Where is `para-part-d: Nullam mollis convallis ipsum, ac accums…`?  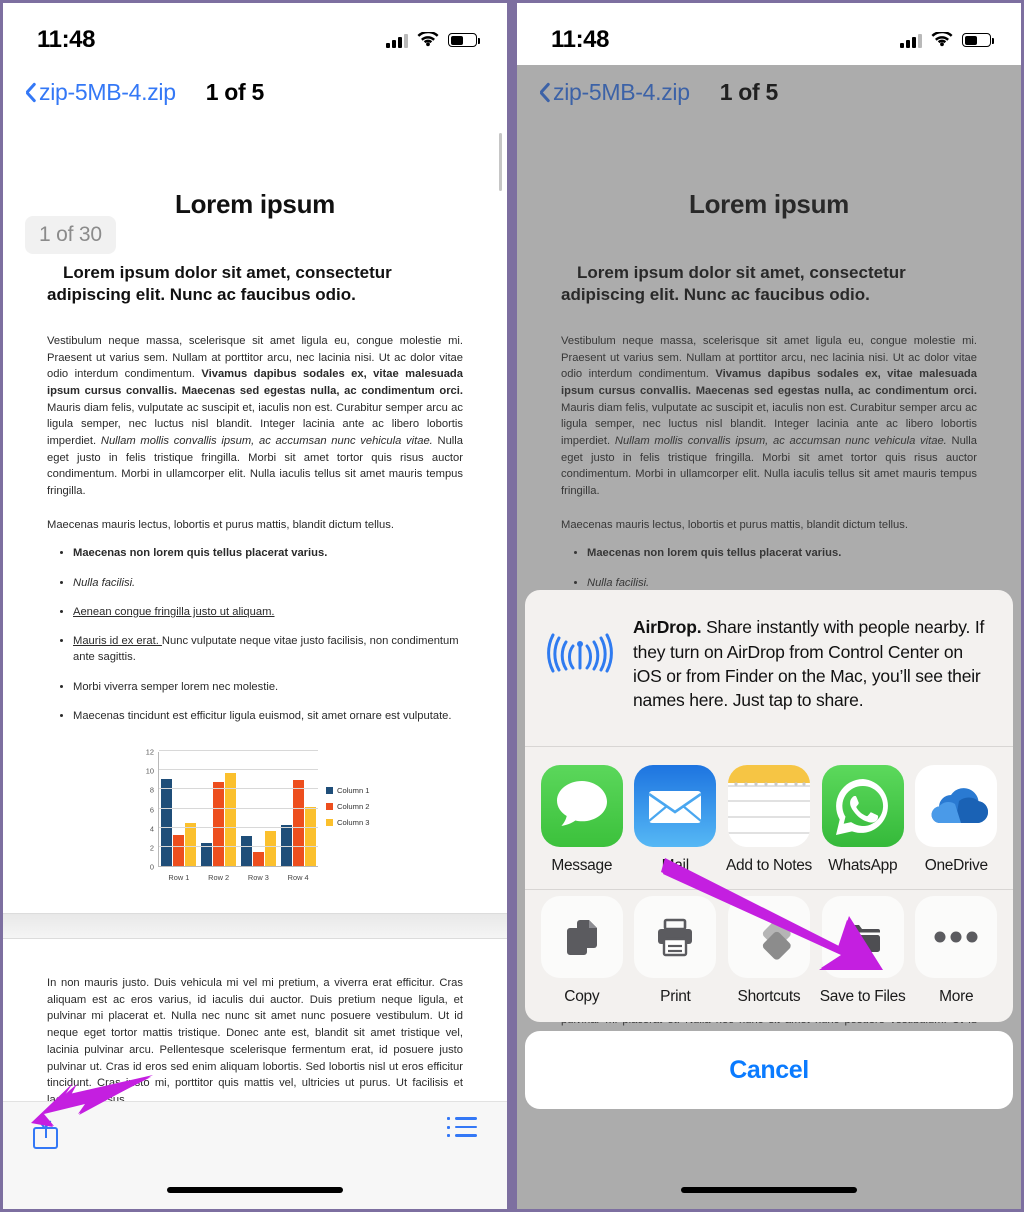
para-part-d: Nullam mollis convallis ipsum, ac accums… is located at coordinates (266, 441).